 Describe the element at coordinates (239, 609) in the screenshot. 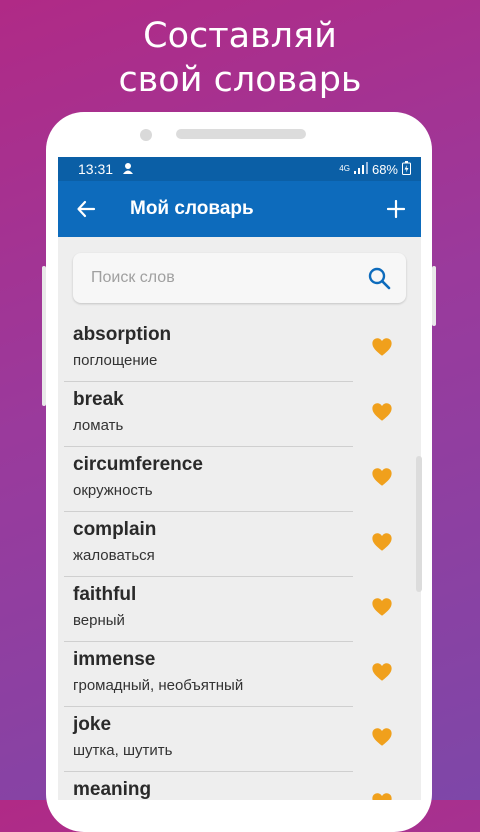

I see `list-item: faithful верный` at that location.